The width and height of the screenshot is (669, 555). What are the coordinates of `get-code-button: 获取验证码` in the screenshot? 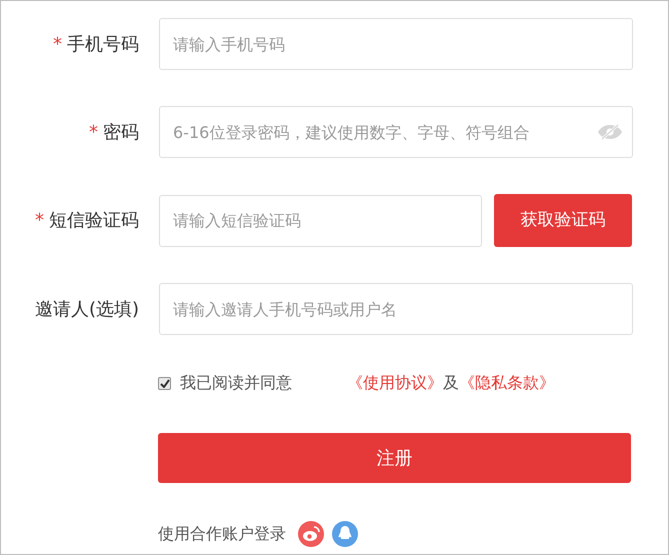 It's located at (563, 220).